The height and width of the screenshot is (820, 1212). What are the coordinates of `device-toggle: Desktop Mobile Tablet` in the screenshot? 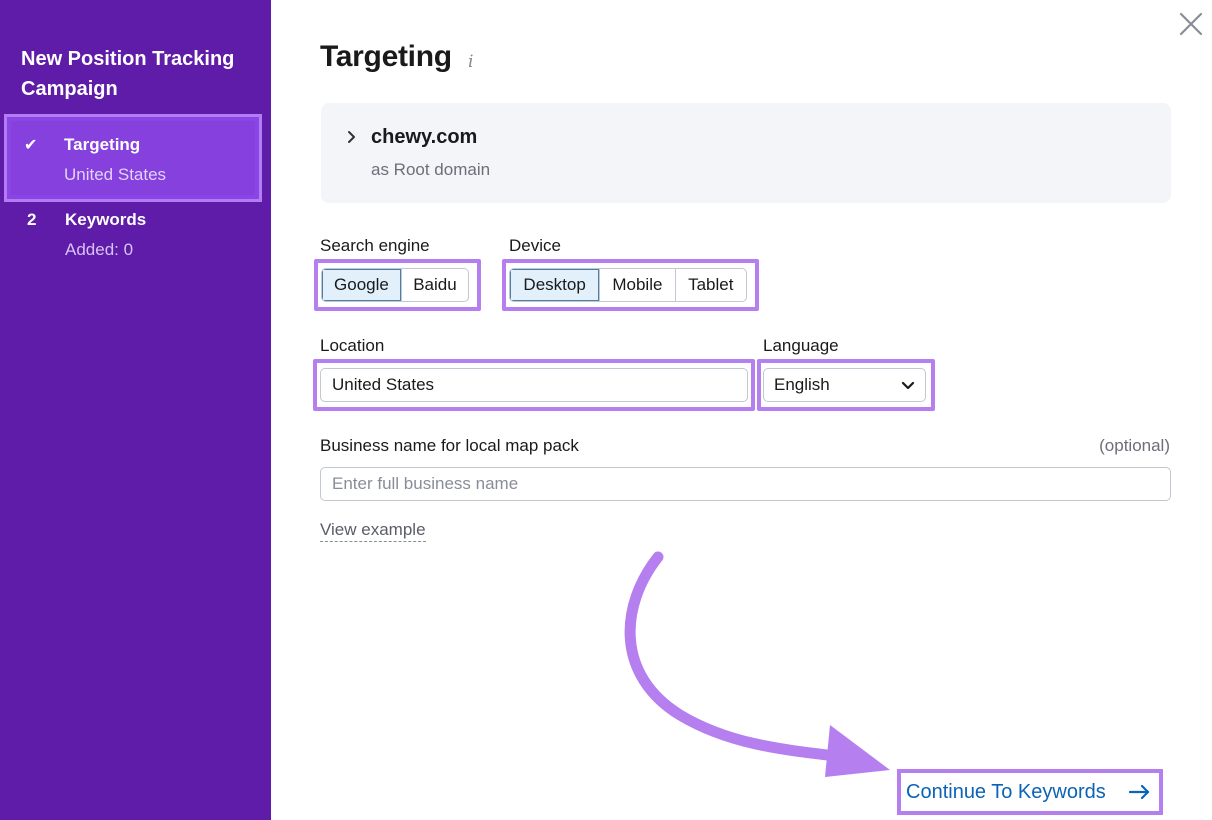 It's located at (628, 285).